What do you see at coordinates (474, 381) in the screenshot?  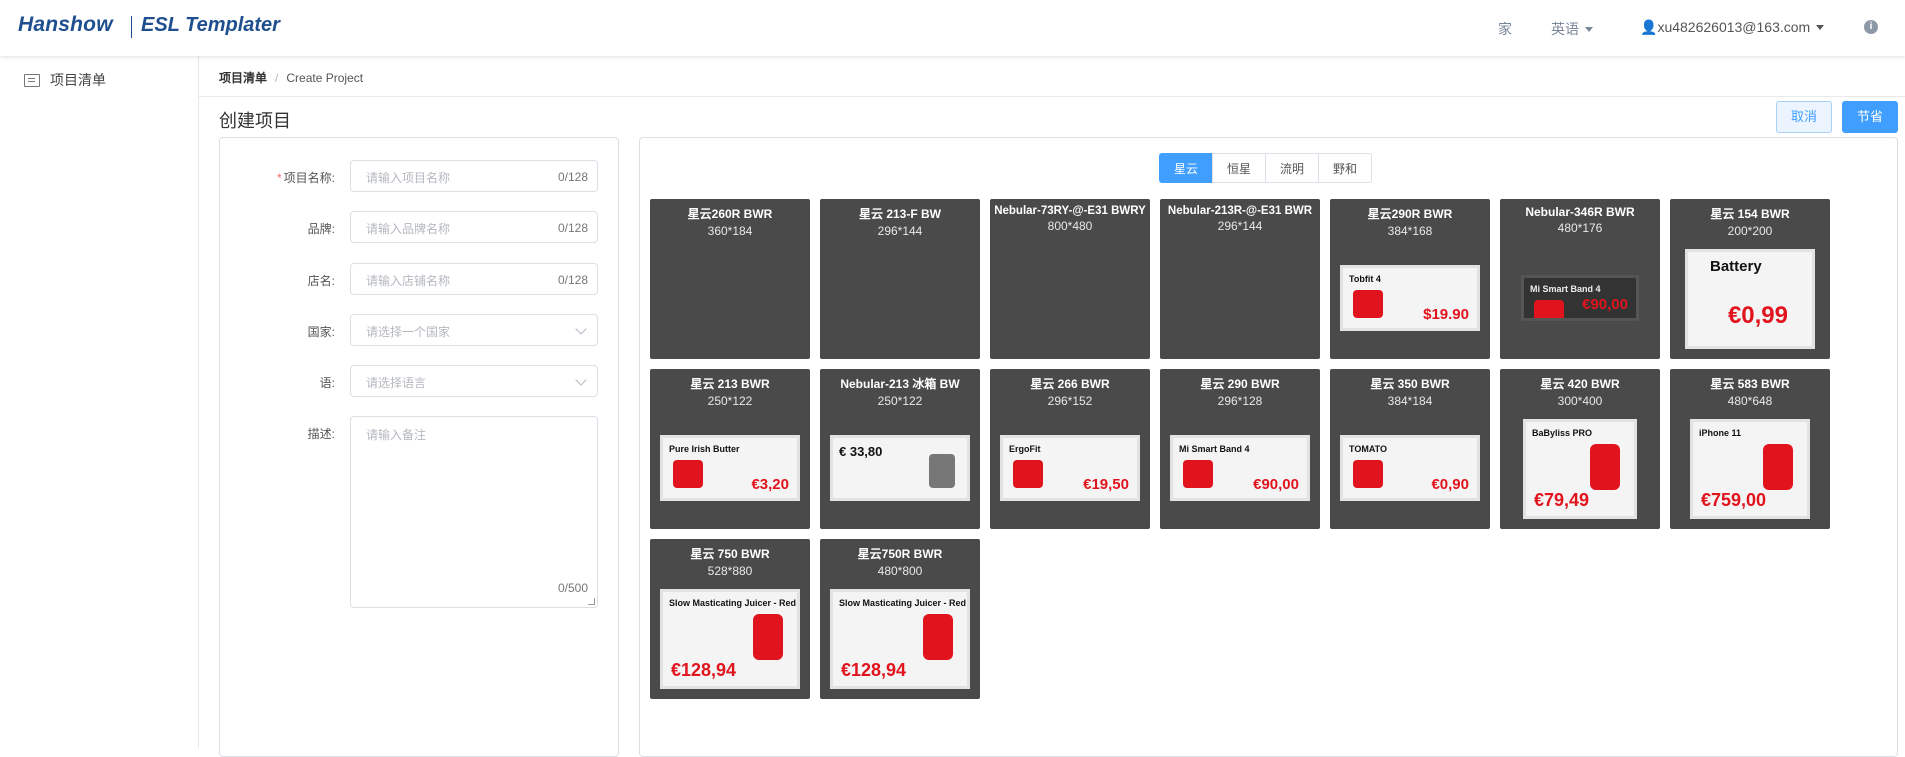 I see `language-select: 请选择语言` at bounding box center [474, 381].